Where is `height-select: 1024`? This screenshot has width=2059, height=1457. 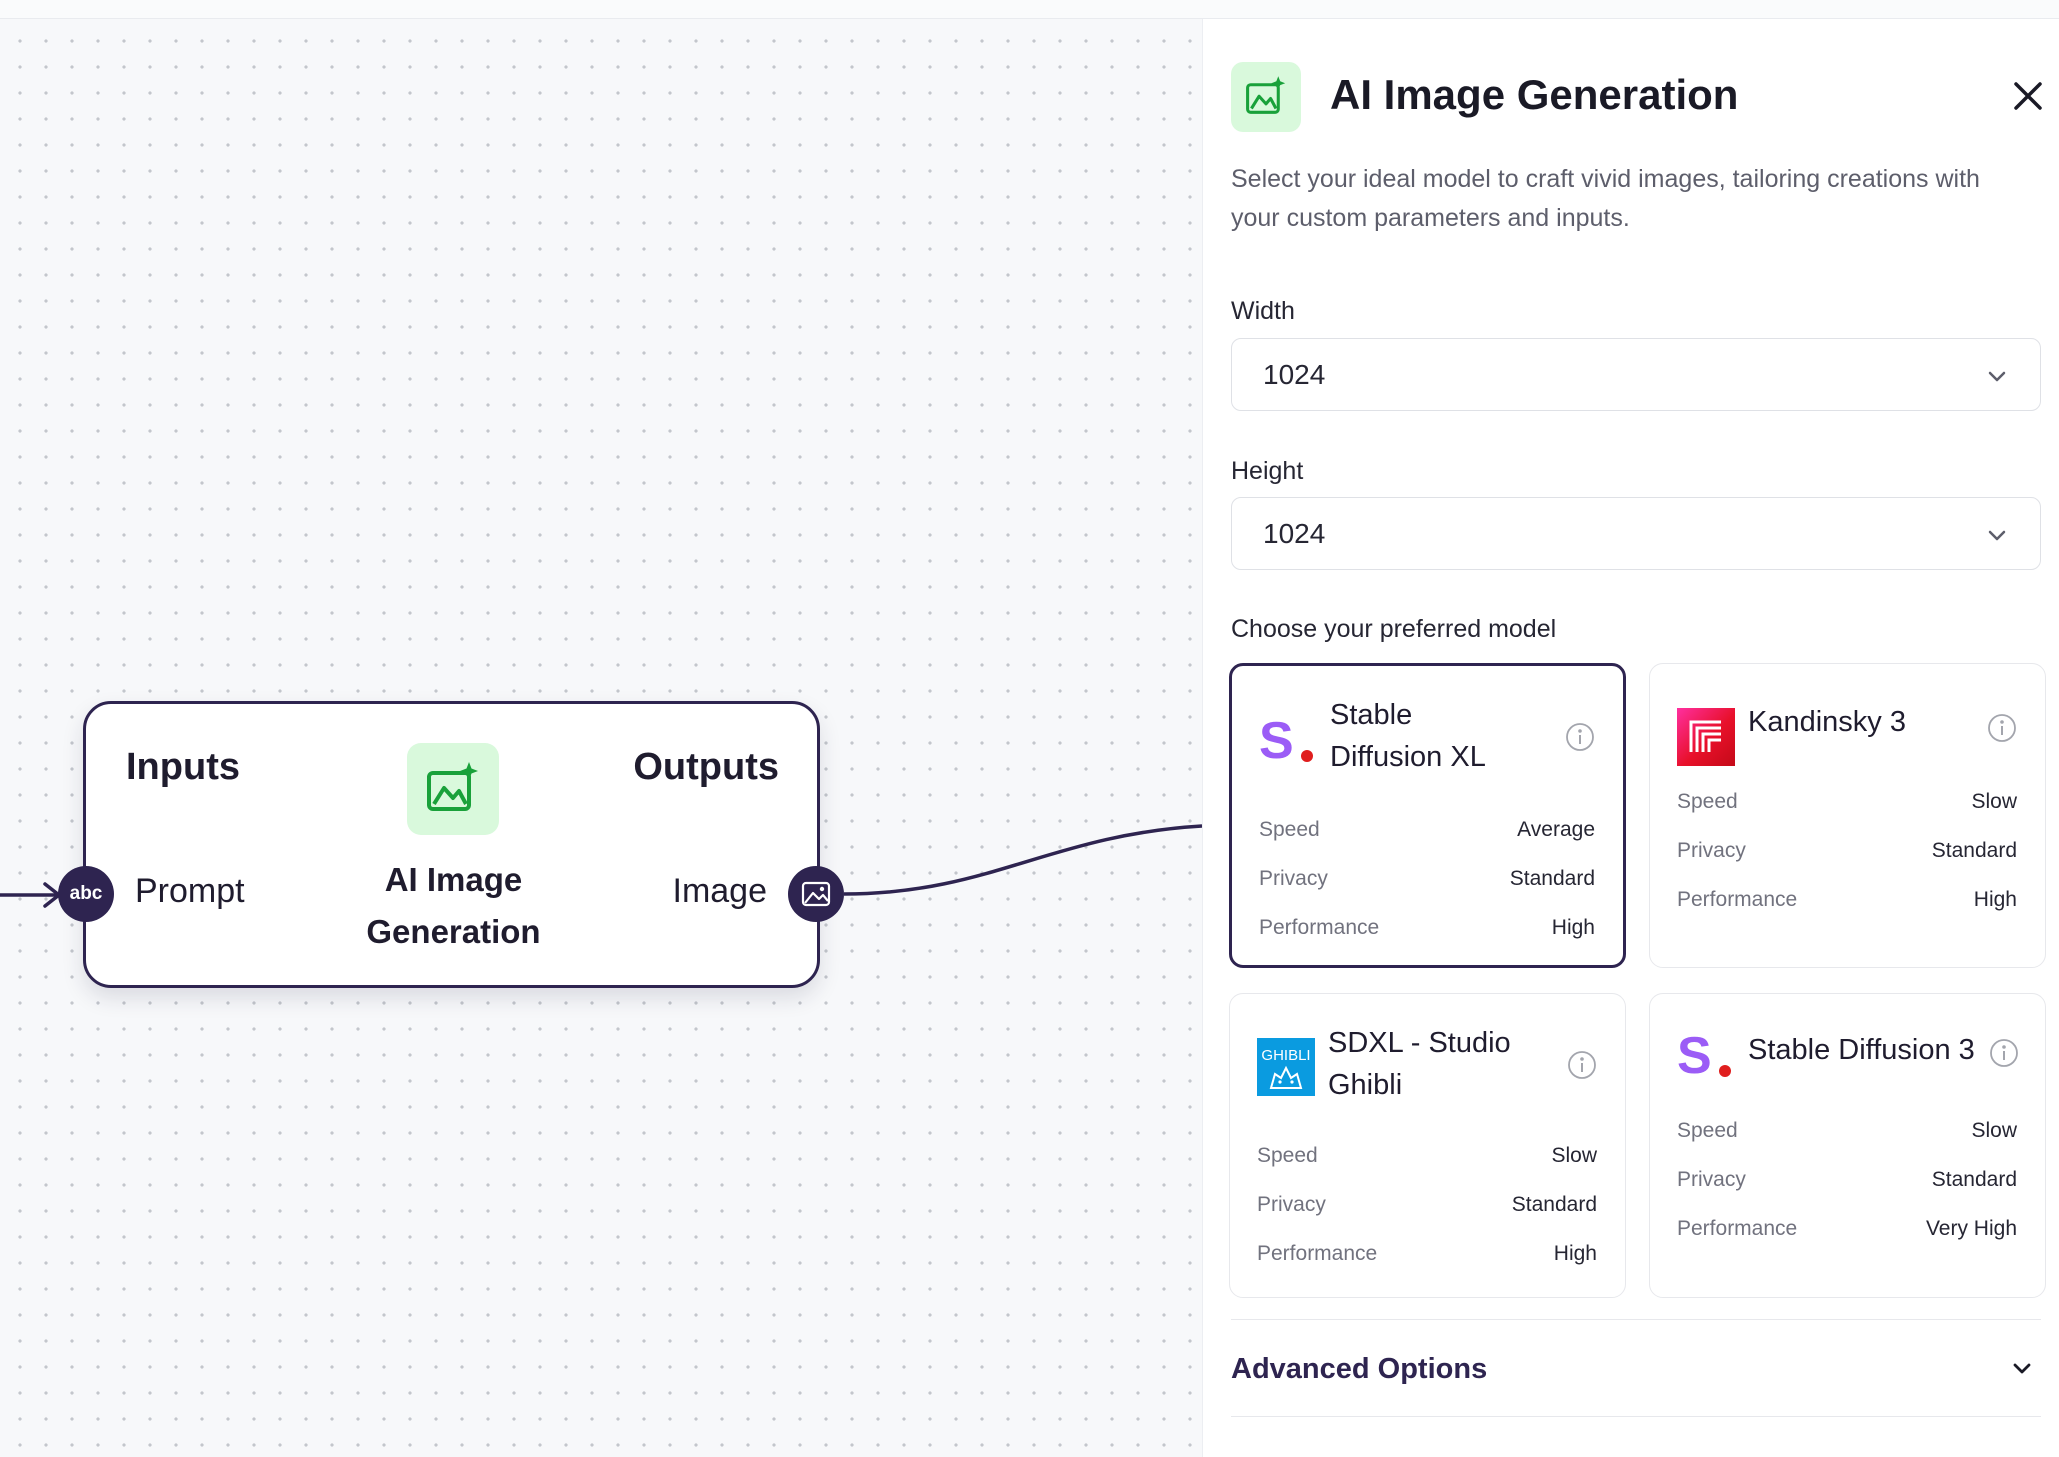
height-select: 1024 is located at coordinates (1636, 533).